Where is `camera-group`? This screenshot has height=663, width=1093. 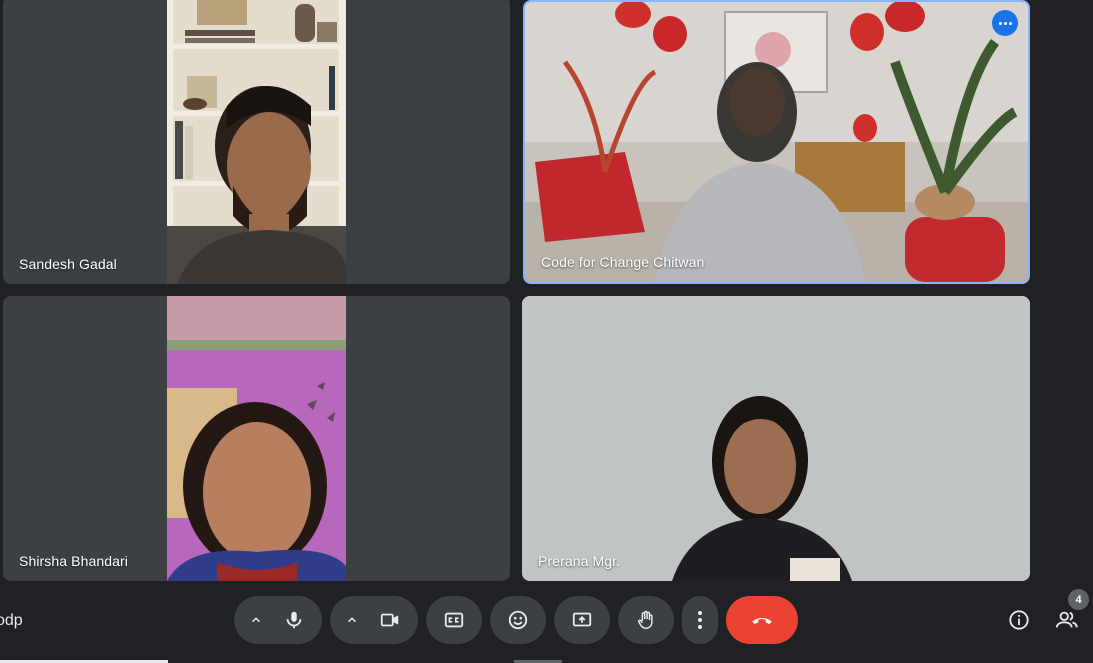 camera-group is located at coordinates (374, 620).